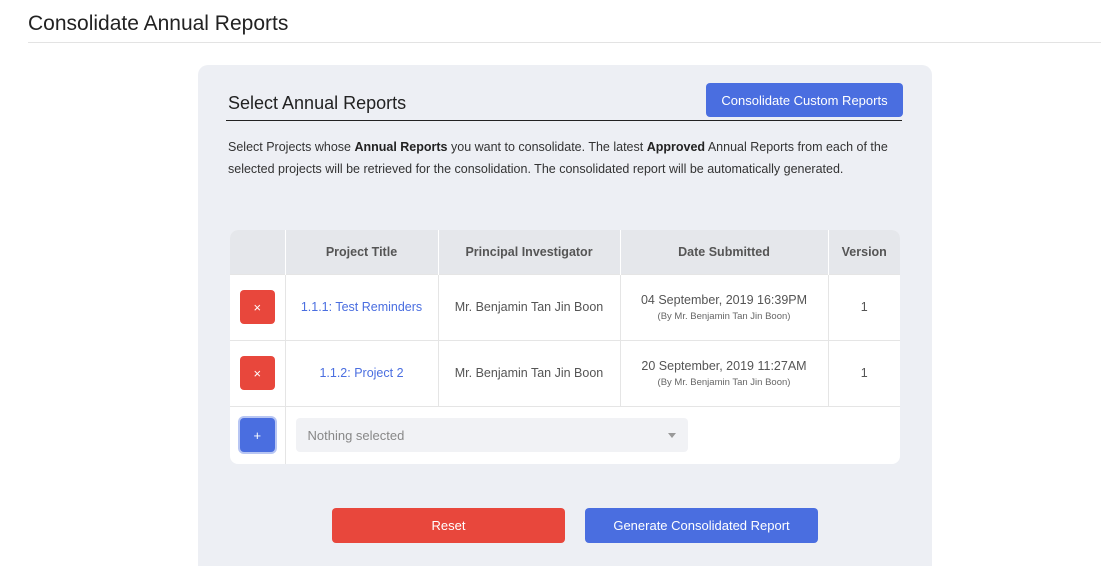  I want to click on header-date-submitted: Date Submitted, so click(723, 252).